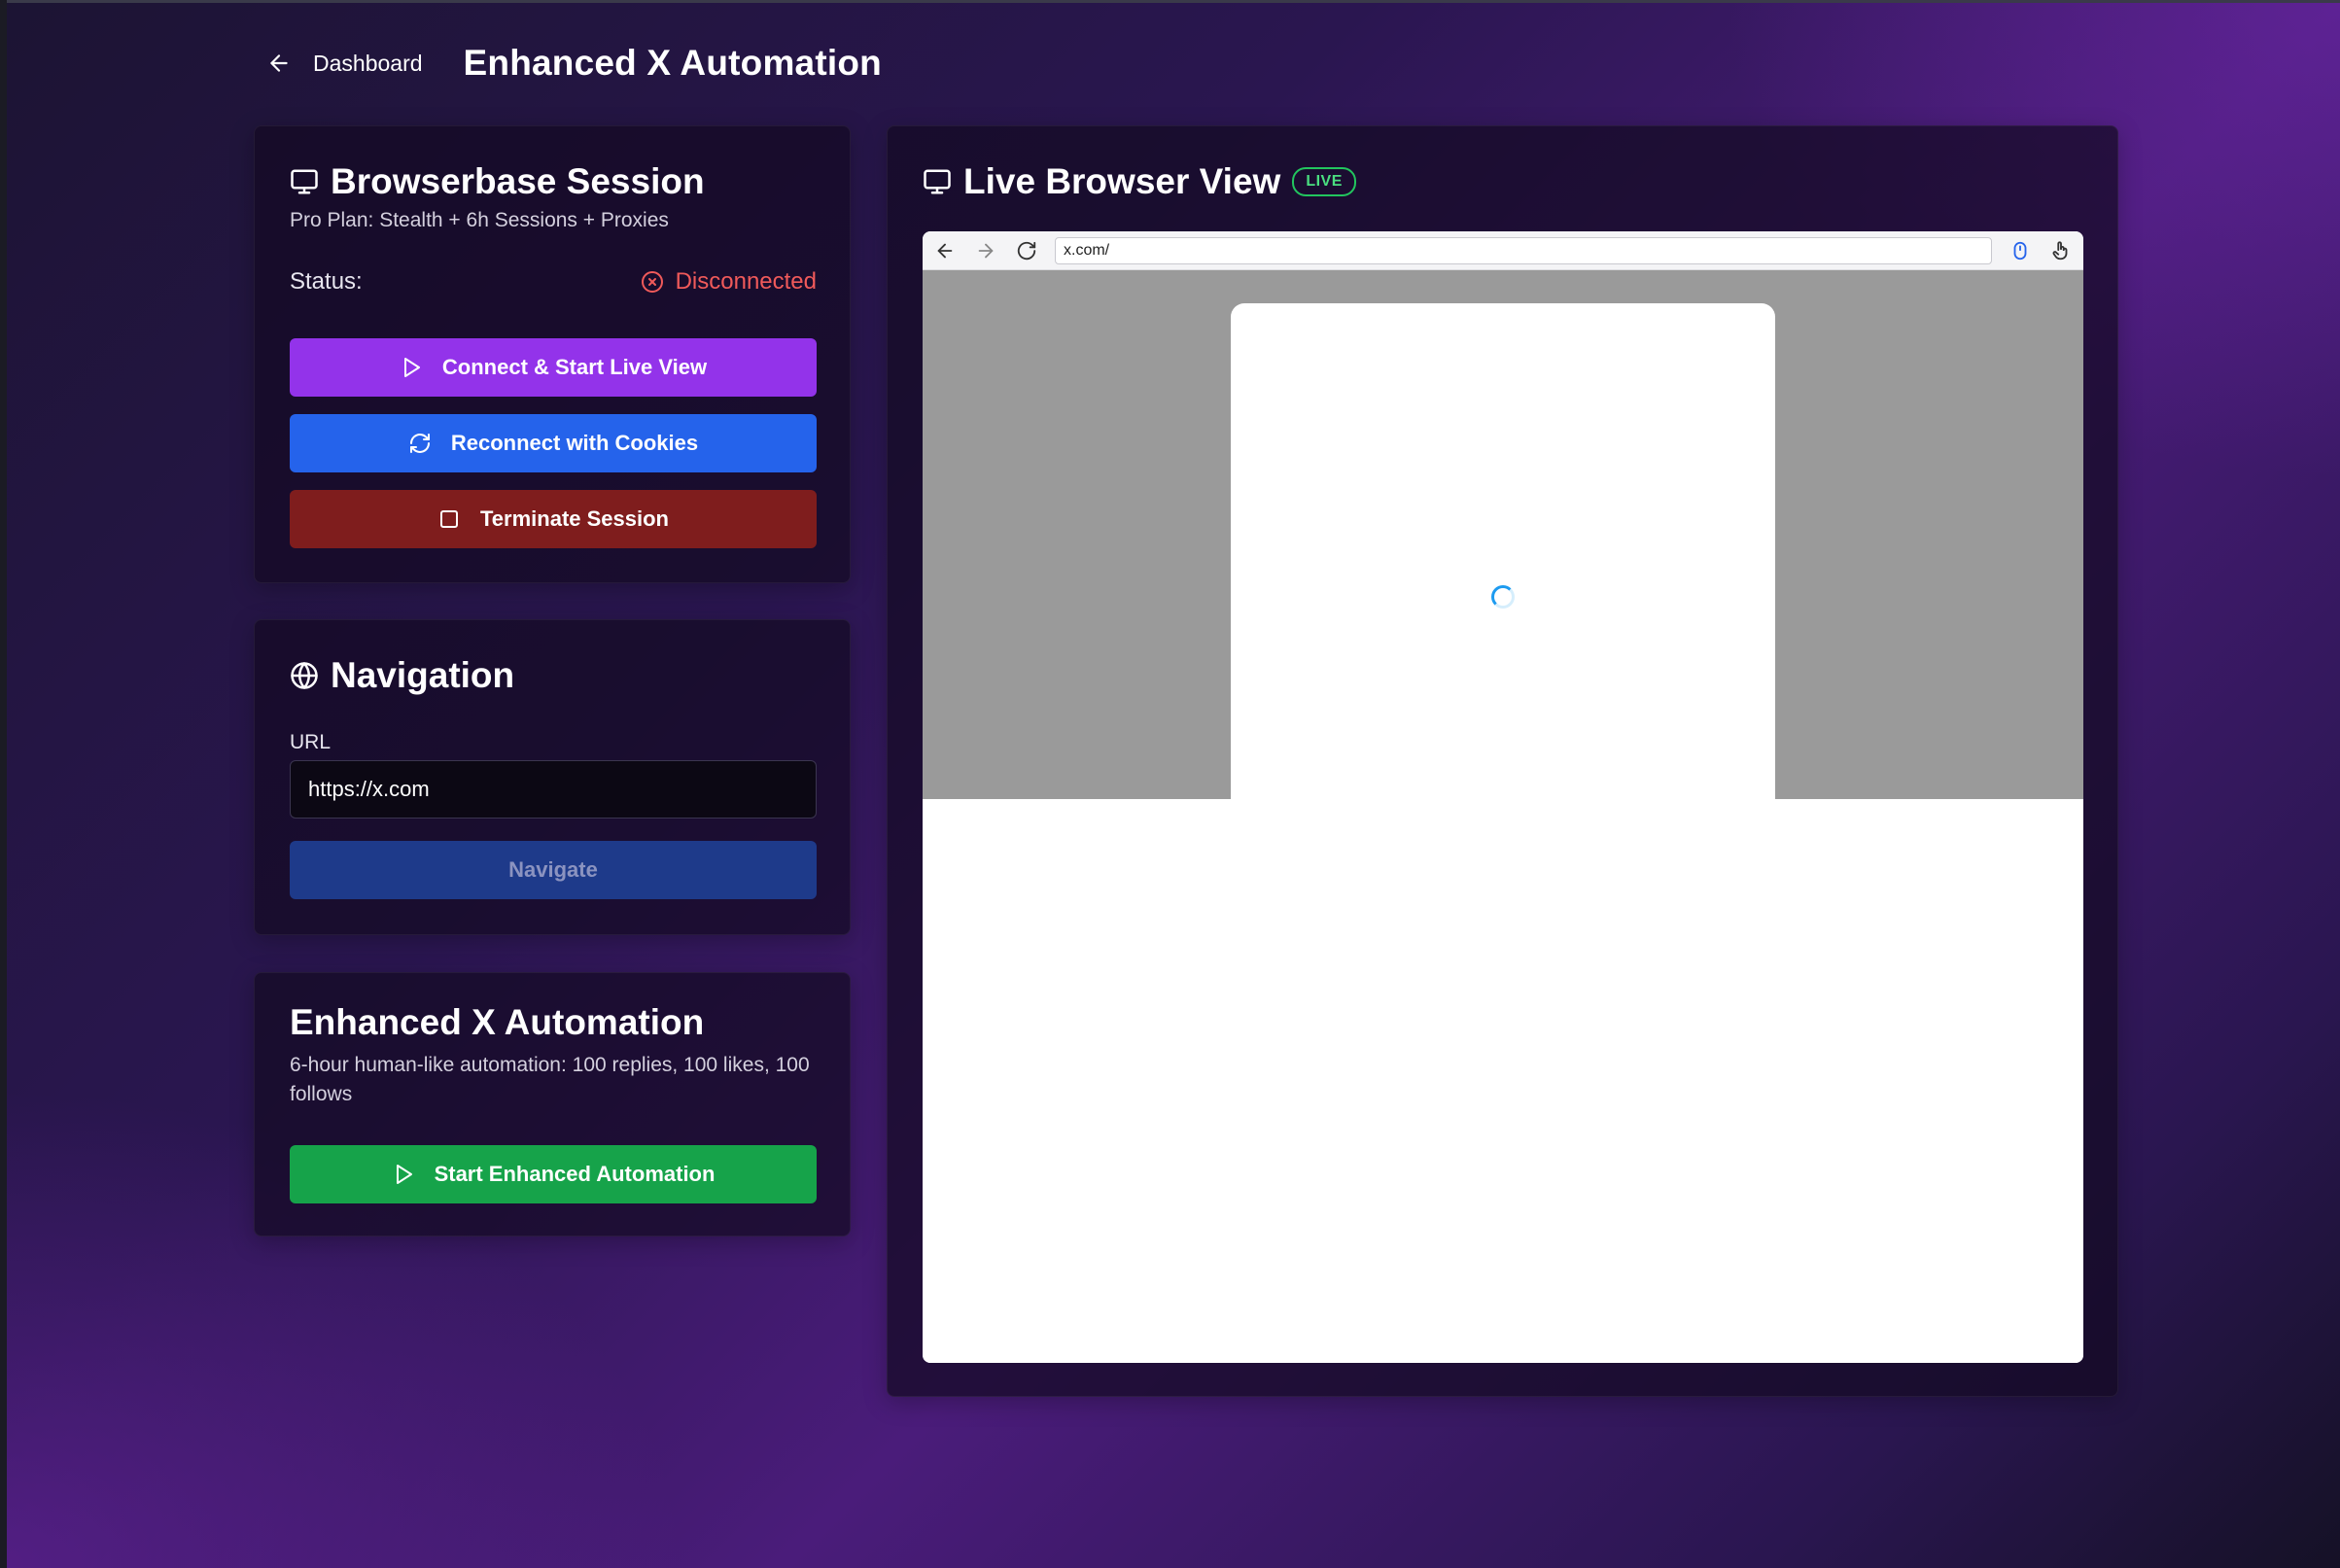 This screenshot has height=1568, width=2340. What do you see at coordinates (304, 675) in the screenshot?
I see `globe-icon` at bounding box center [304, 675].